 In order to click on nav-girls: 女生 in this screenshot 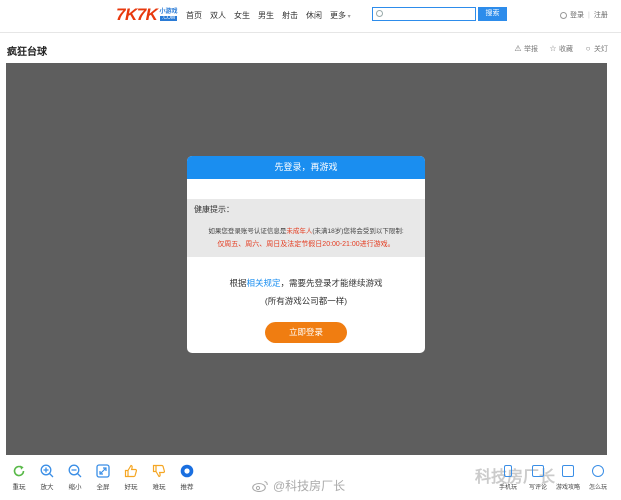, I will do `click(242, 15)`.